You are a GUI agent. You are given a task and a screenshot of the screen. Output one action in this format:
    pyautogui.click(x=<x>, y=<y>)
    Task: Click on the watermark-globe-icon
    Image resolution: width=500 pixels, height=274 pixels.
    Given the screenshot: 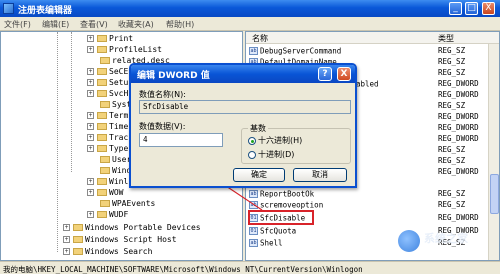 What is the action you would take?
    pyautogui.click(x=409, y=241)
    